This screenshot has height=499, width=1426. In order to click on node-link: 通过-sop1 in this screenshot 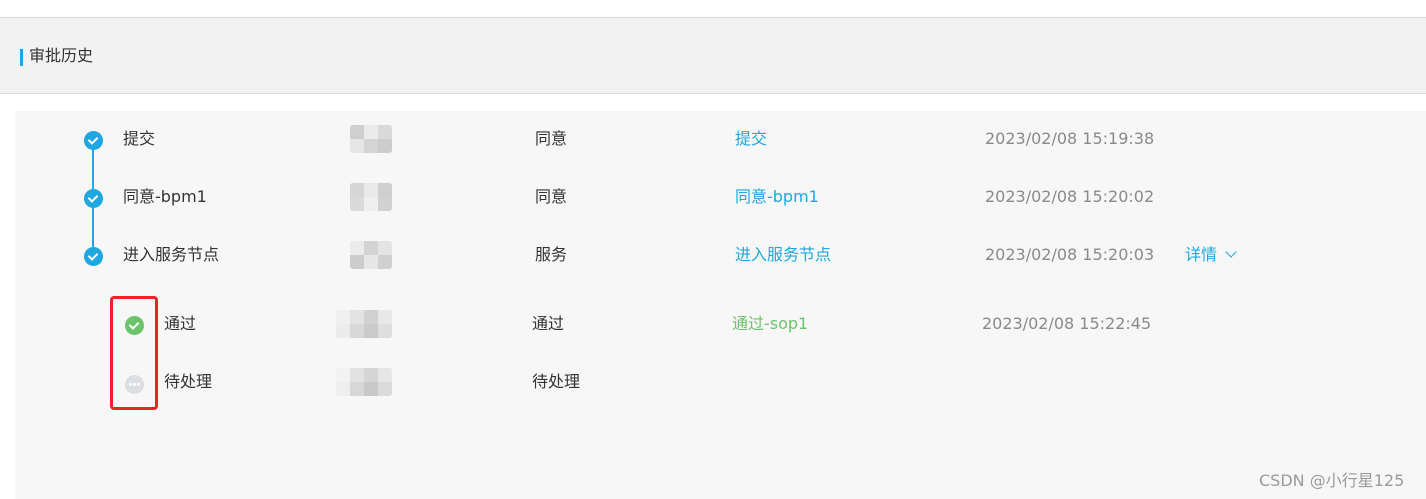, I will do `click(770, 324)`.